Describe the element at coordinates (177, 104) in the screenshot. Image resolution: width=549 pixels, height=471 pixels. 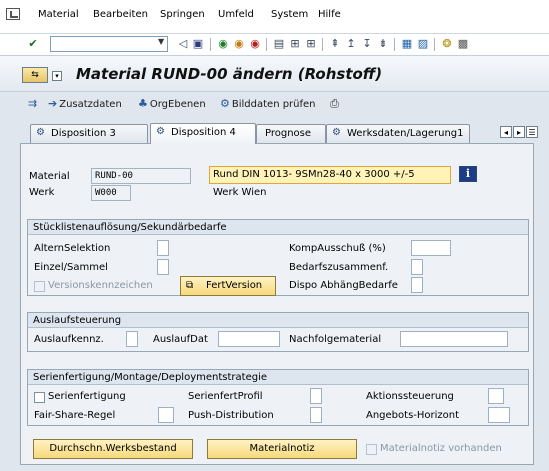
I see `orgebenen-label: OrgEbenen` at that location.